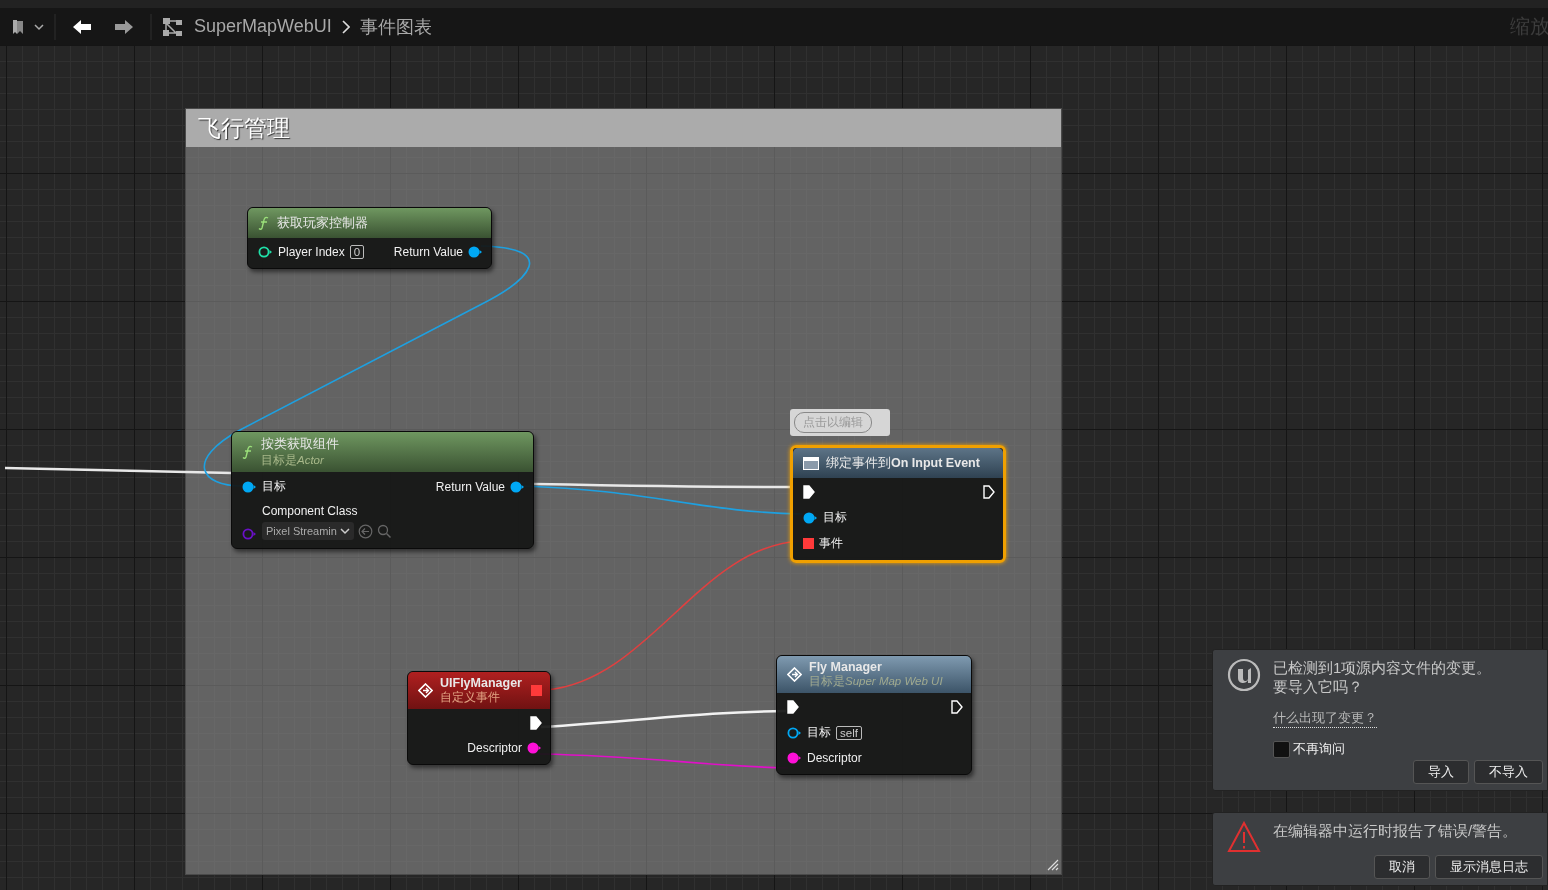 The image size is (1548, 890). I want to click on back-arrow-icon, so click(82, 26).